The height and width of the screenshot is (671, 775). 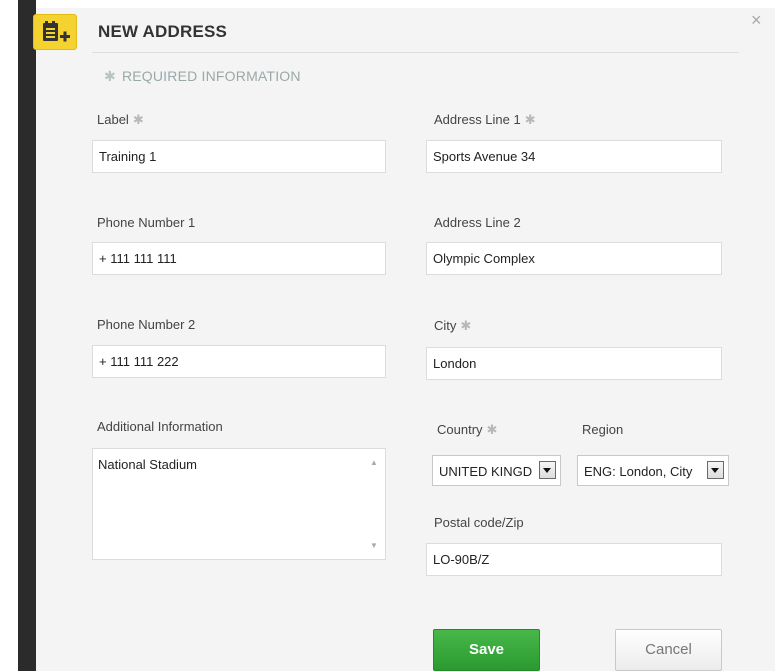 I want to click on additional-information-textarea: National Stadium, so click(x=229, y=504).